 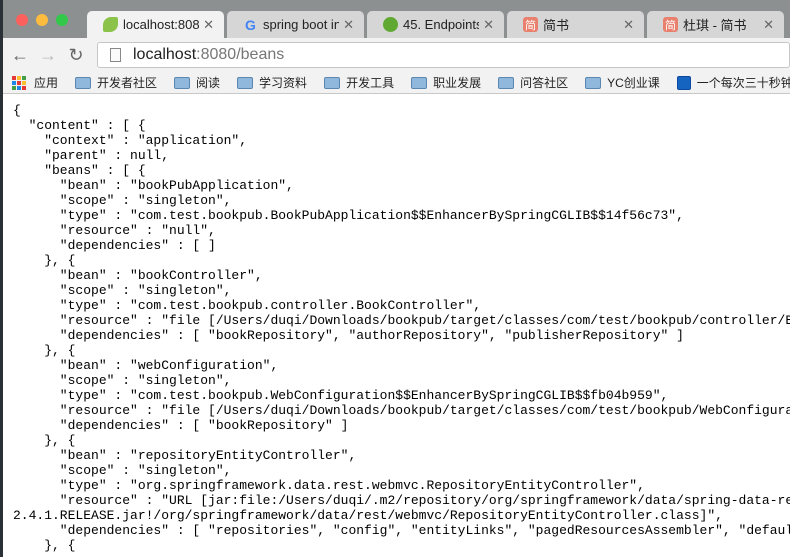 I want to click on json-line: "content" : [ {, so click(x=79, y=125).